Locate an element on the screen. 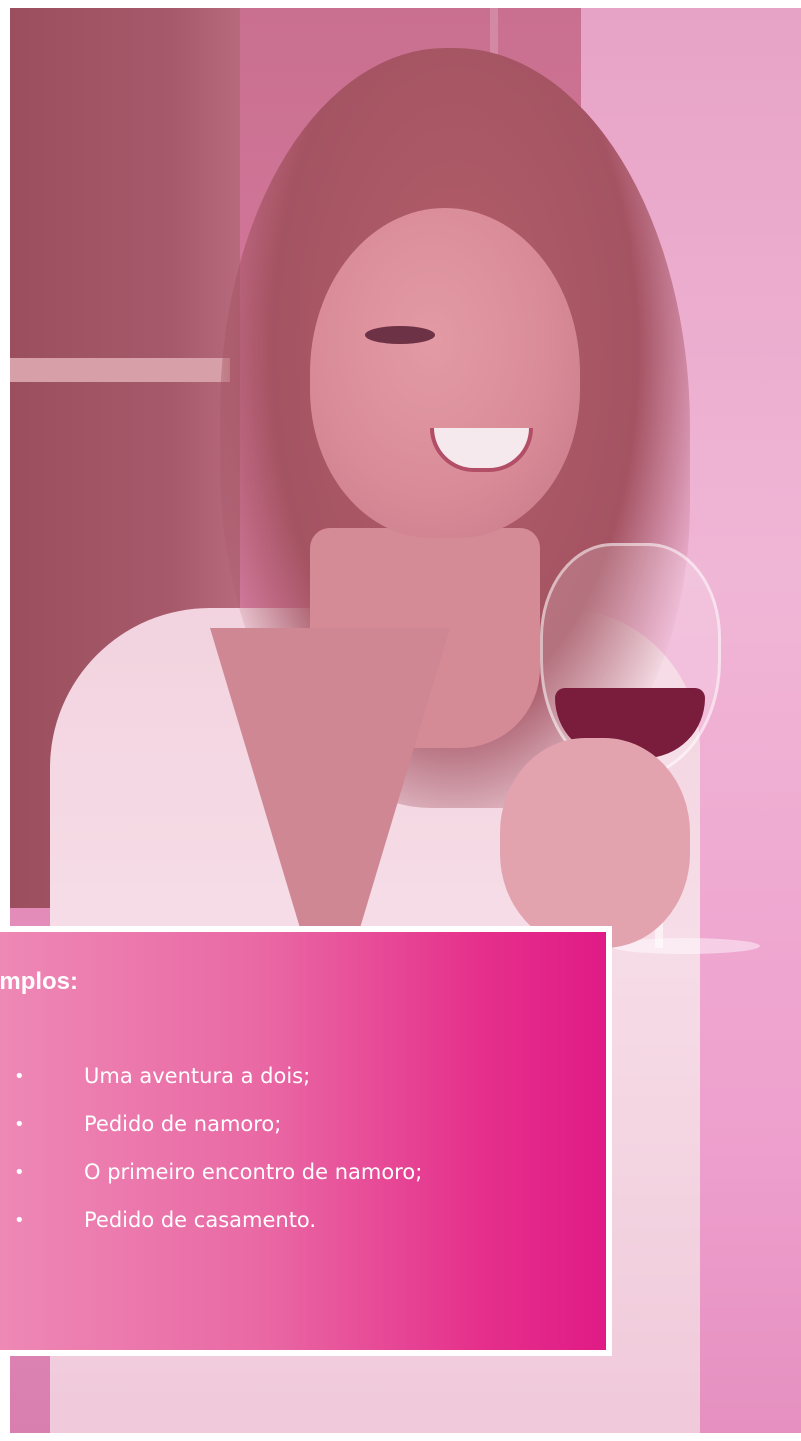 The image size is (801, 1441). list-item-text: Pedido de casamento. is located at coordinates (200, 1220).